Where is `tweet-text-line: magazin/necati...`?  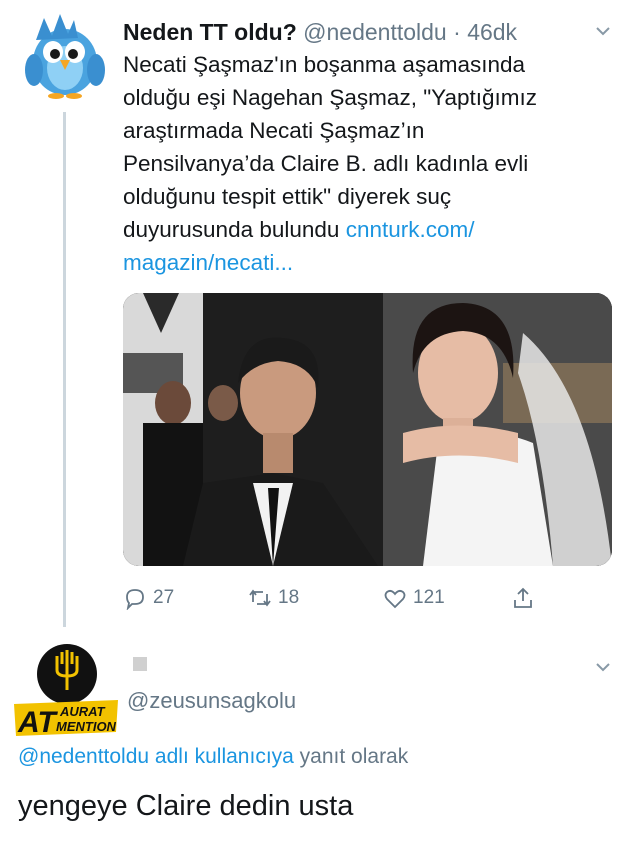
tweet-text-line: magazin/necati... is located at coordinates (370, 262).